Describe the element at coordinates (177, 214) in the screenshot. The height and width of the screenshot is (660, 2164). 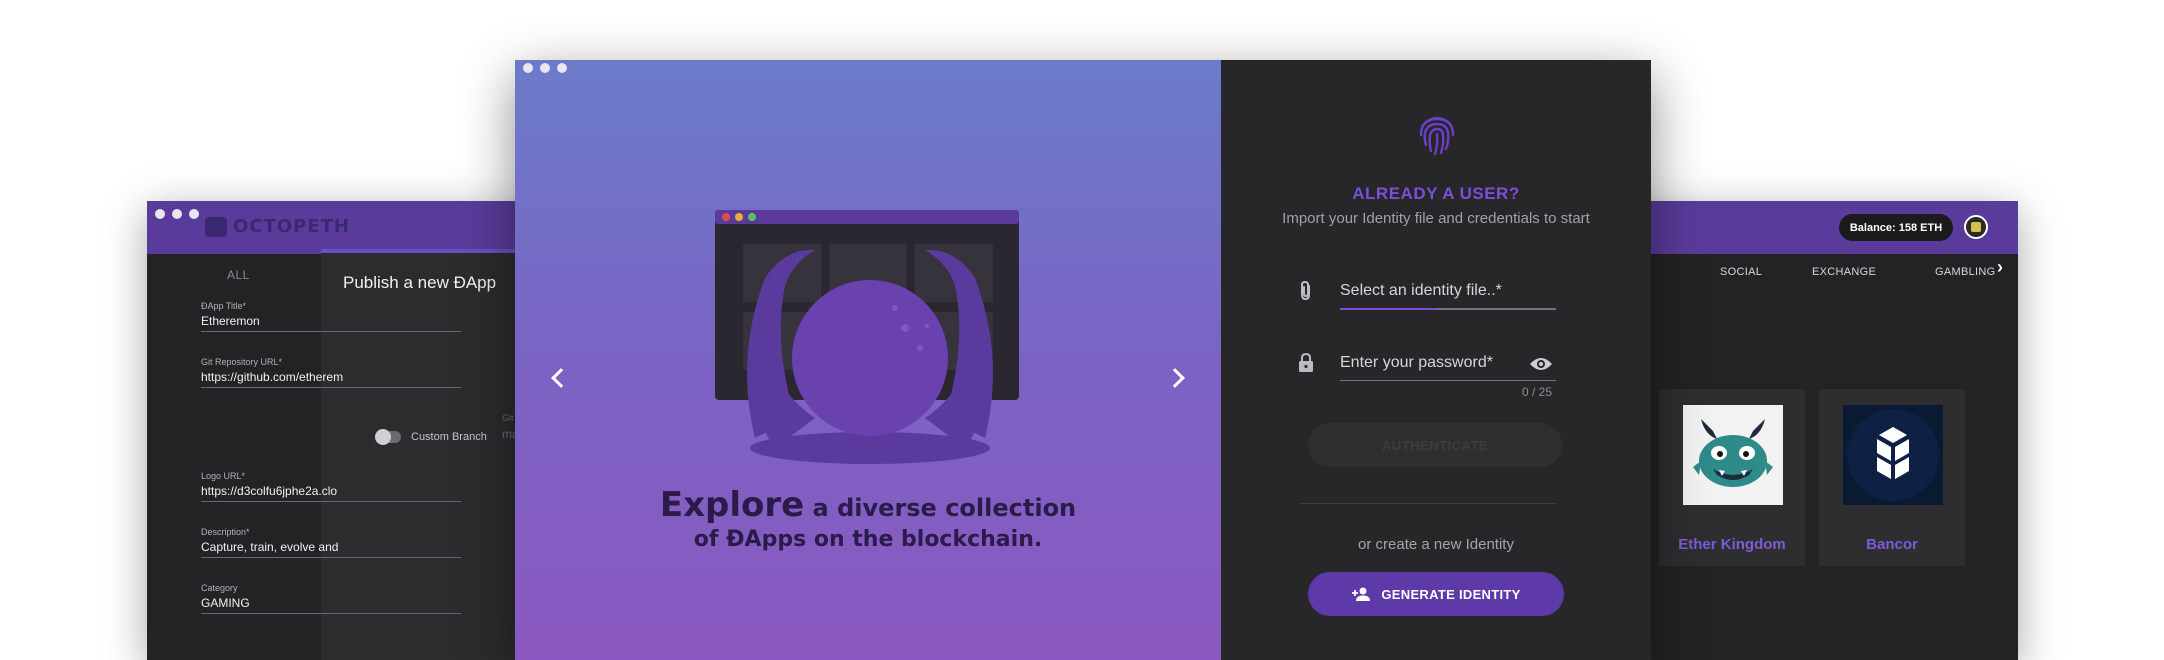
I see `back-window-controls` at that location.